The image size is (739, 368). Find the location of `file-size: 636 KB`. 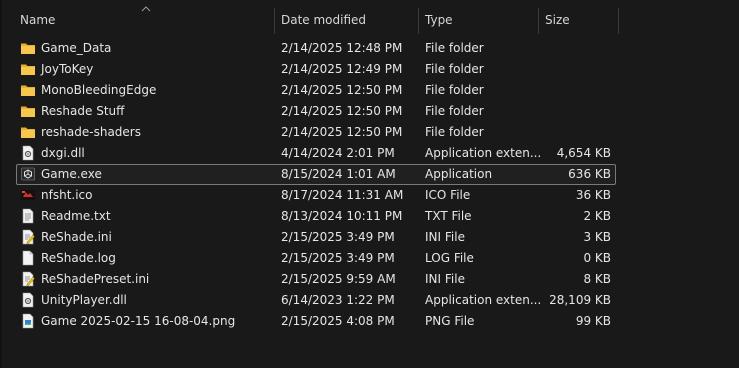

file-size: 636 KB is located at coordinates (589, 174).